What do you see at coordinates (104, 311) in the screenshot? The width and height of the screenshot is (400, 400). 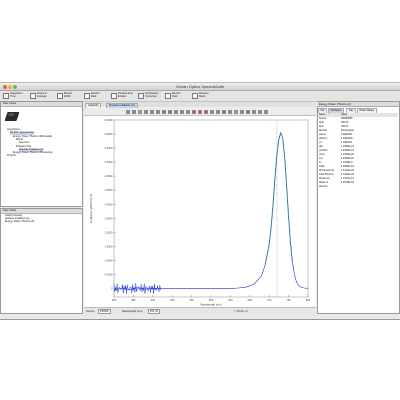 I see `source-select: FRR58` at bounding box center [104, 311].